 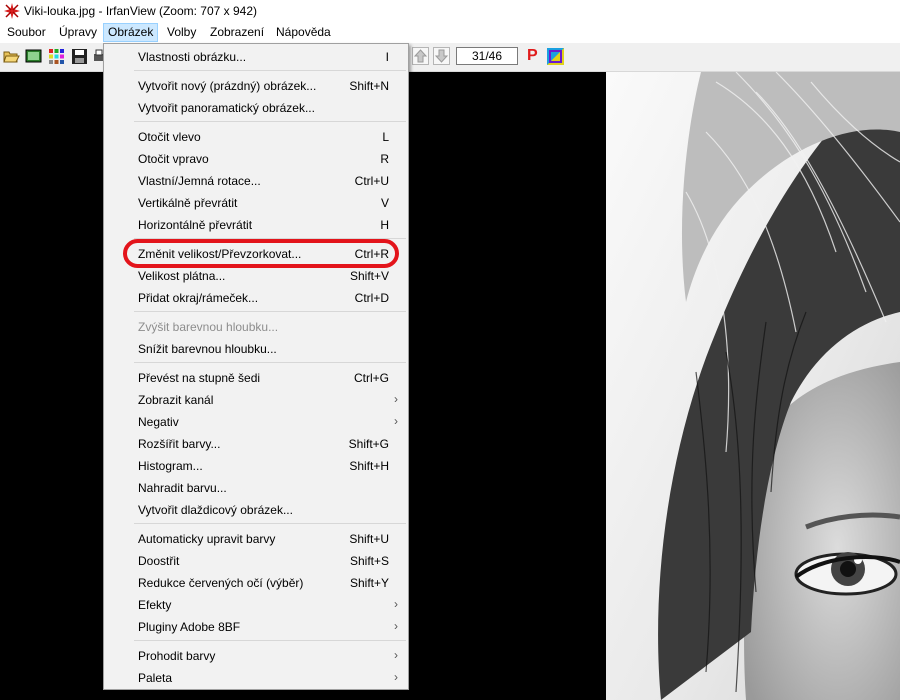 What do you see at coordinates (237, 32) in the screenshot?
I see `menu-zobrazeni: Zobrazení` at bounding box center [237, 32].